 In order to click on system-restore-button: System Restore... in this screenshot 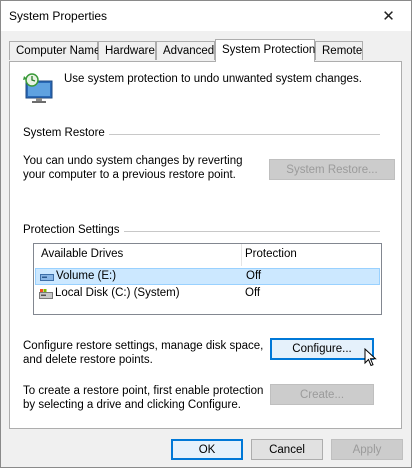, I will do `click(332, 169)`.